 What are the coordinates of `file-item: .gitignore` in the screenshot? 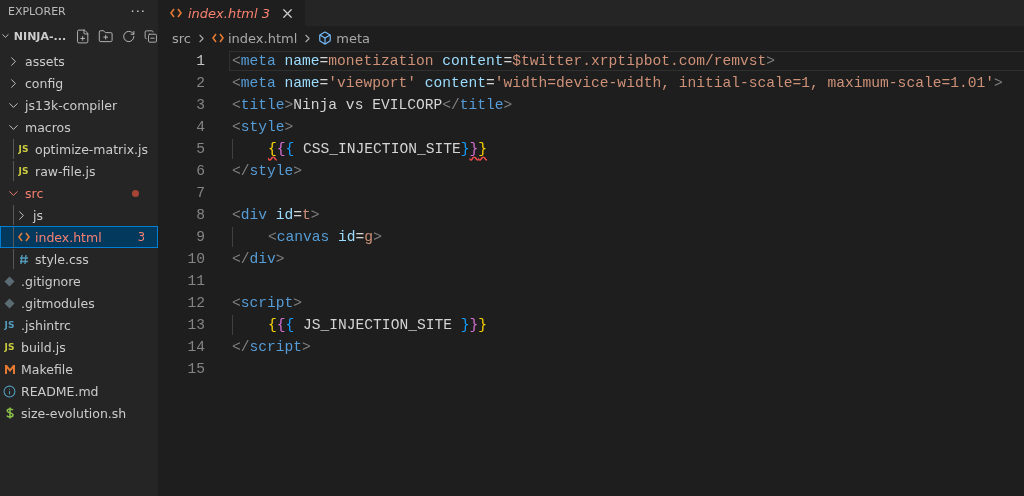 It's located at (79, 281).